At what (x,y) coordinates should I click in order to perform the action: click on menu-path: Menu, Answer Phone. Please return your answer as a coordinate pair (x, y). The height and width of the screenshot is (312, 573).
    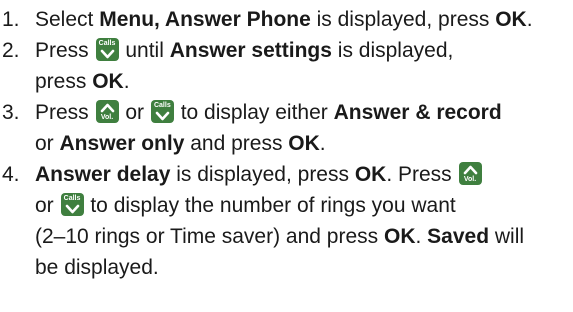
    Looking at the image, I should click on (205, 19).